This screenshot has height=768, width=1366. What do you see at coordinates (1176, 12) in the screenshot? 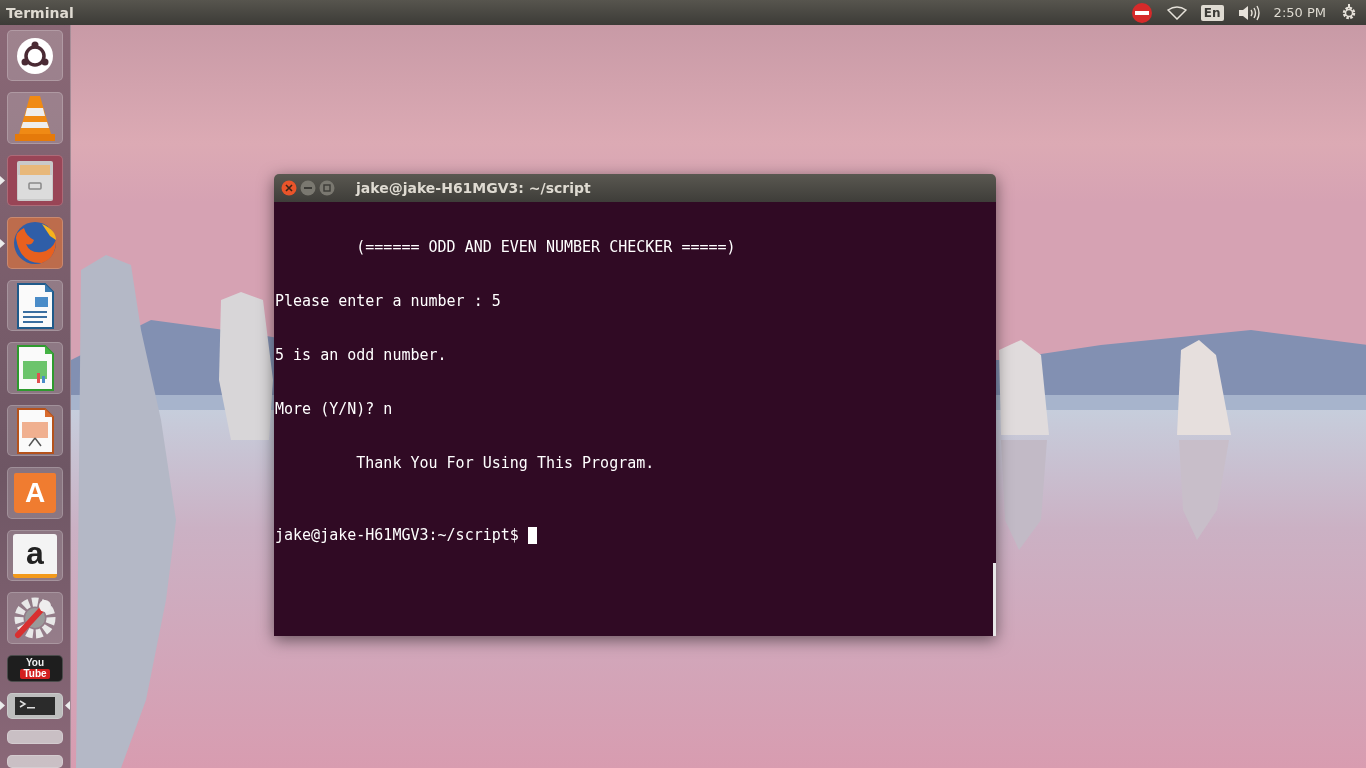
I see `wifi-icon` at bounding box center [1176, 12].